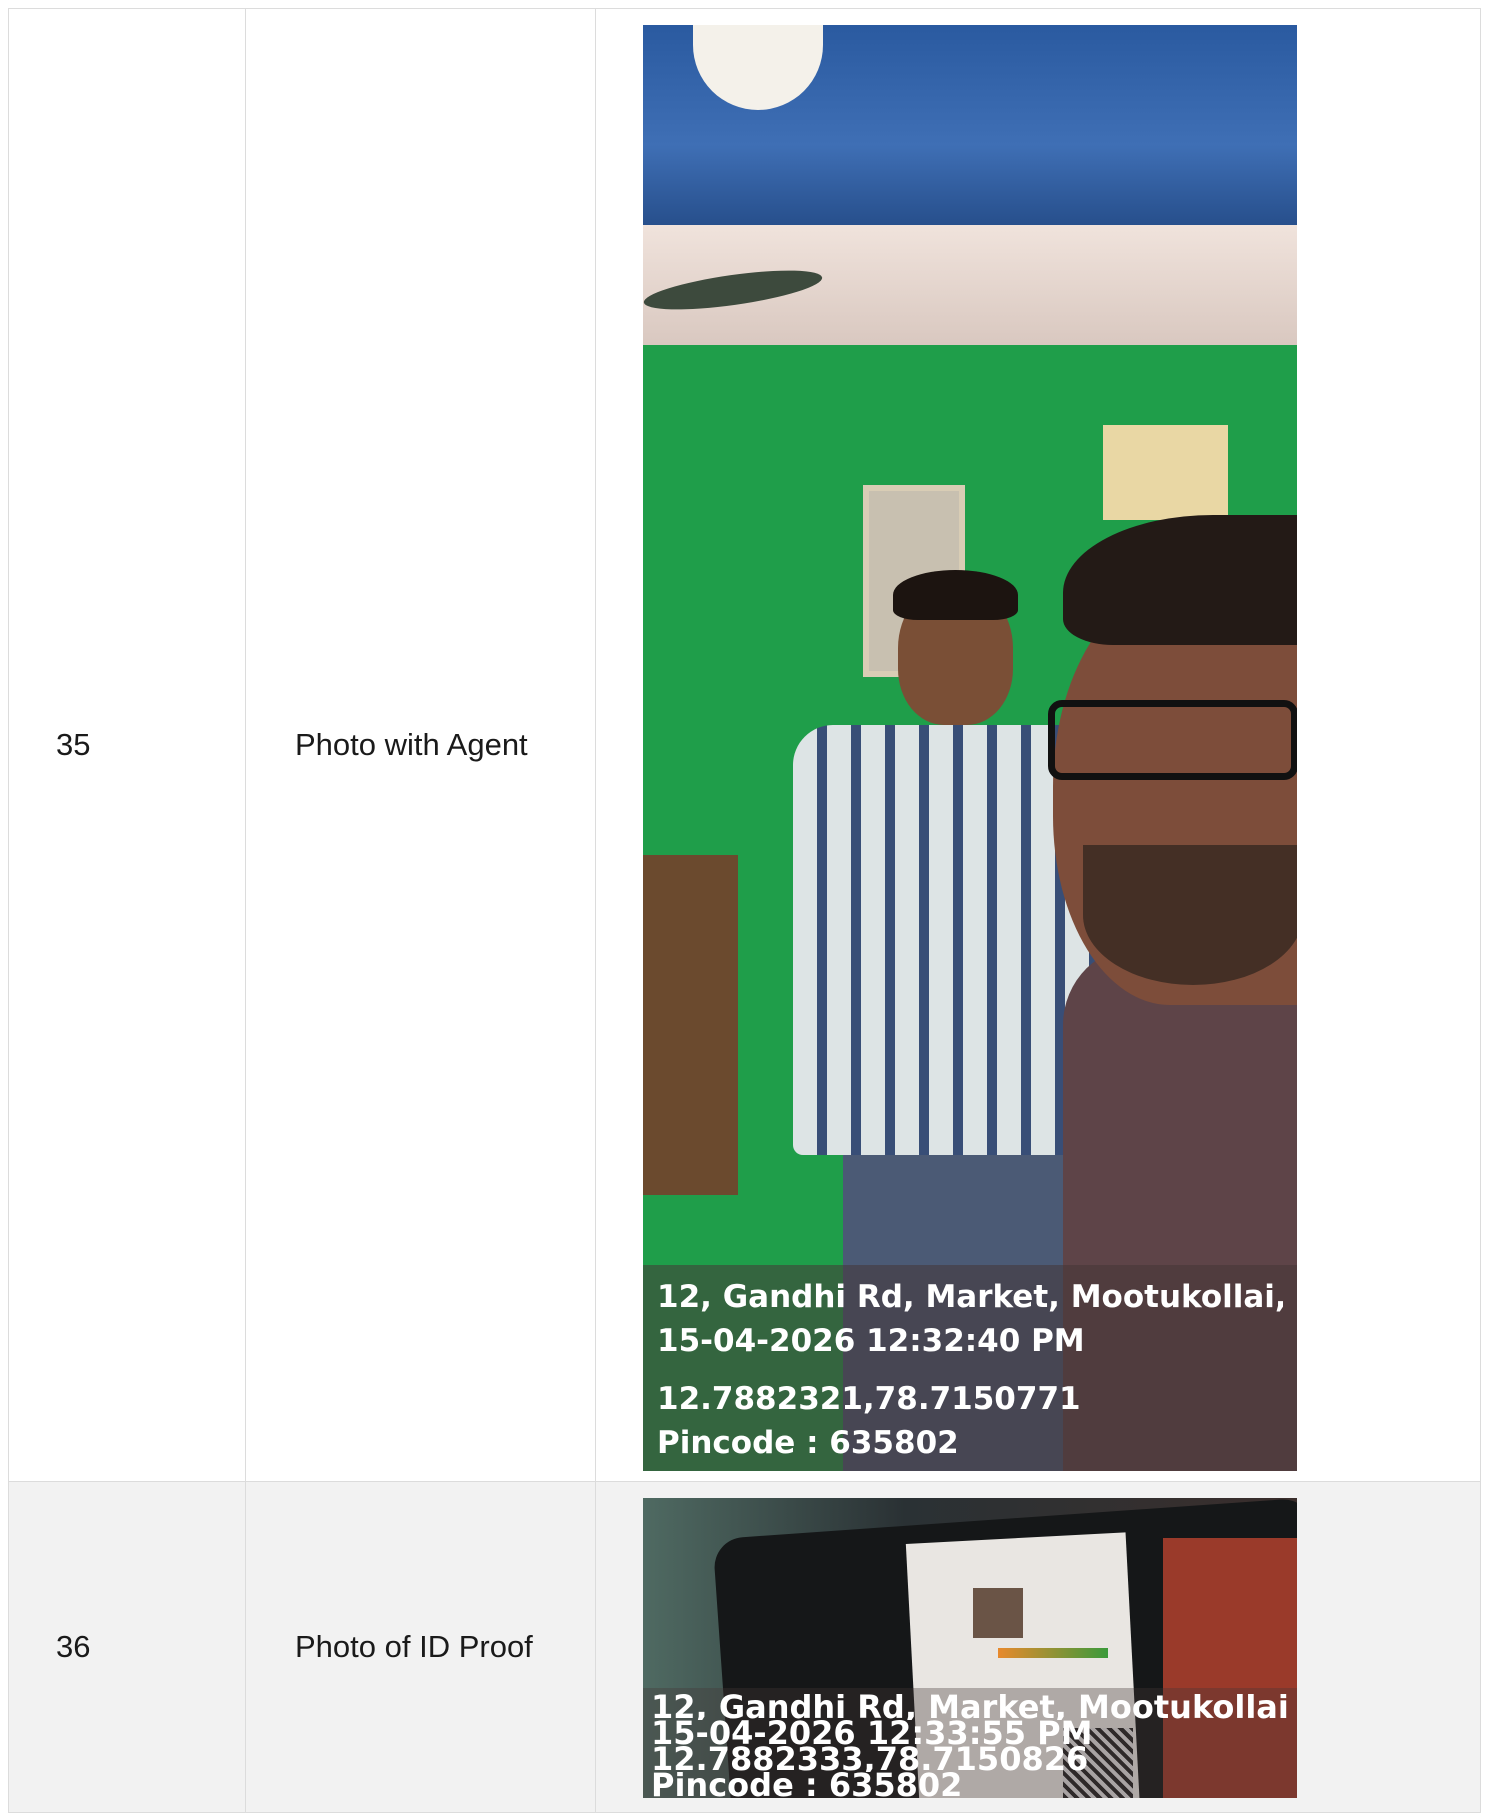 This screenshot has height=1813, width=1485. I want to click on geotag-coordinates: 12.7882321,78.7150771, so click(869, 1399).